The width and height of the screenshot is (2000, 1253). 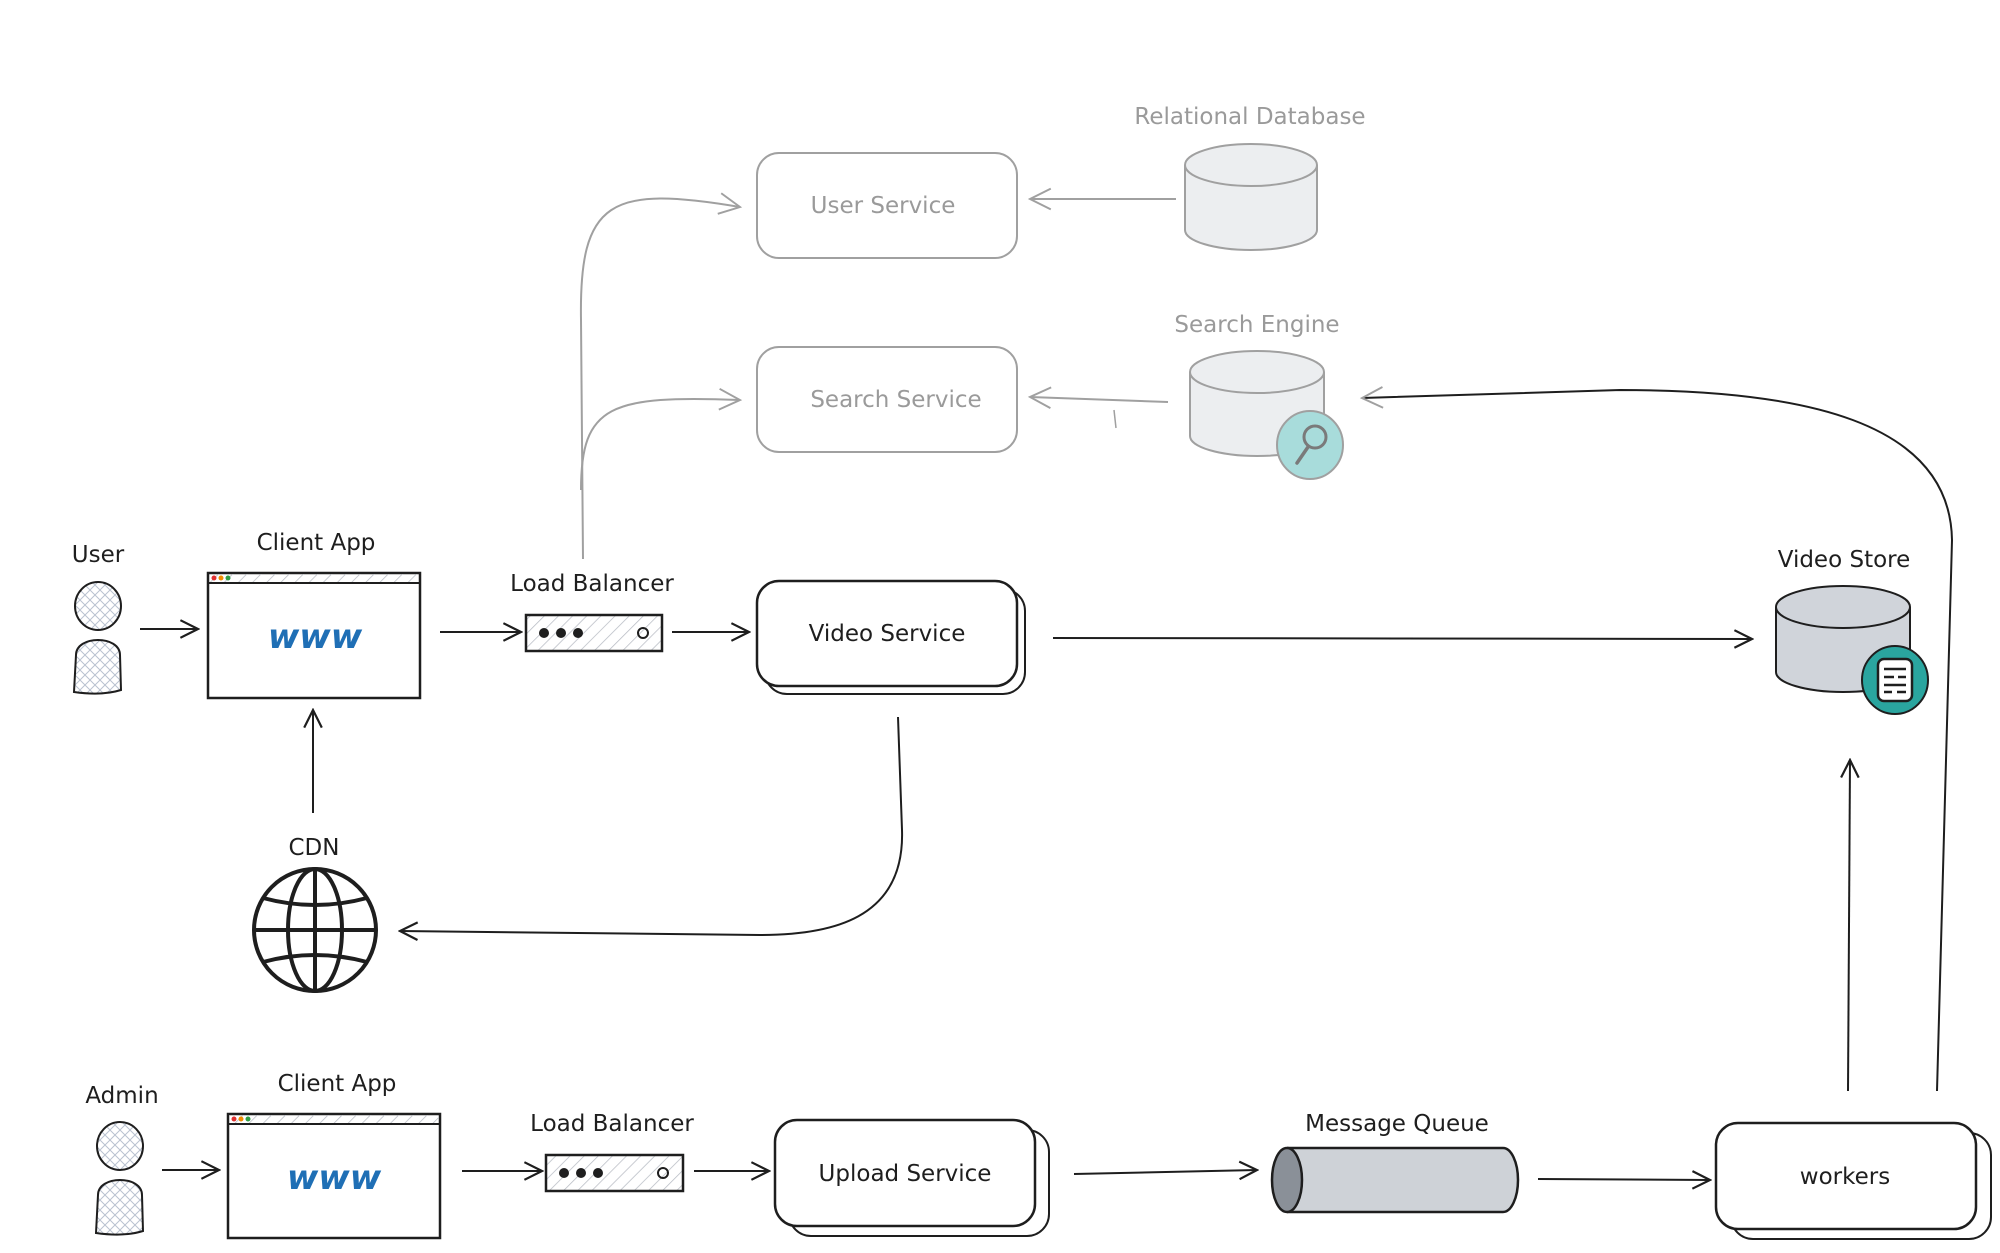 I want to click on search-service: Search Service, so click(x=887, y=399).